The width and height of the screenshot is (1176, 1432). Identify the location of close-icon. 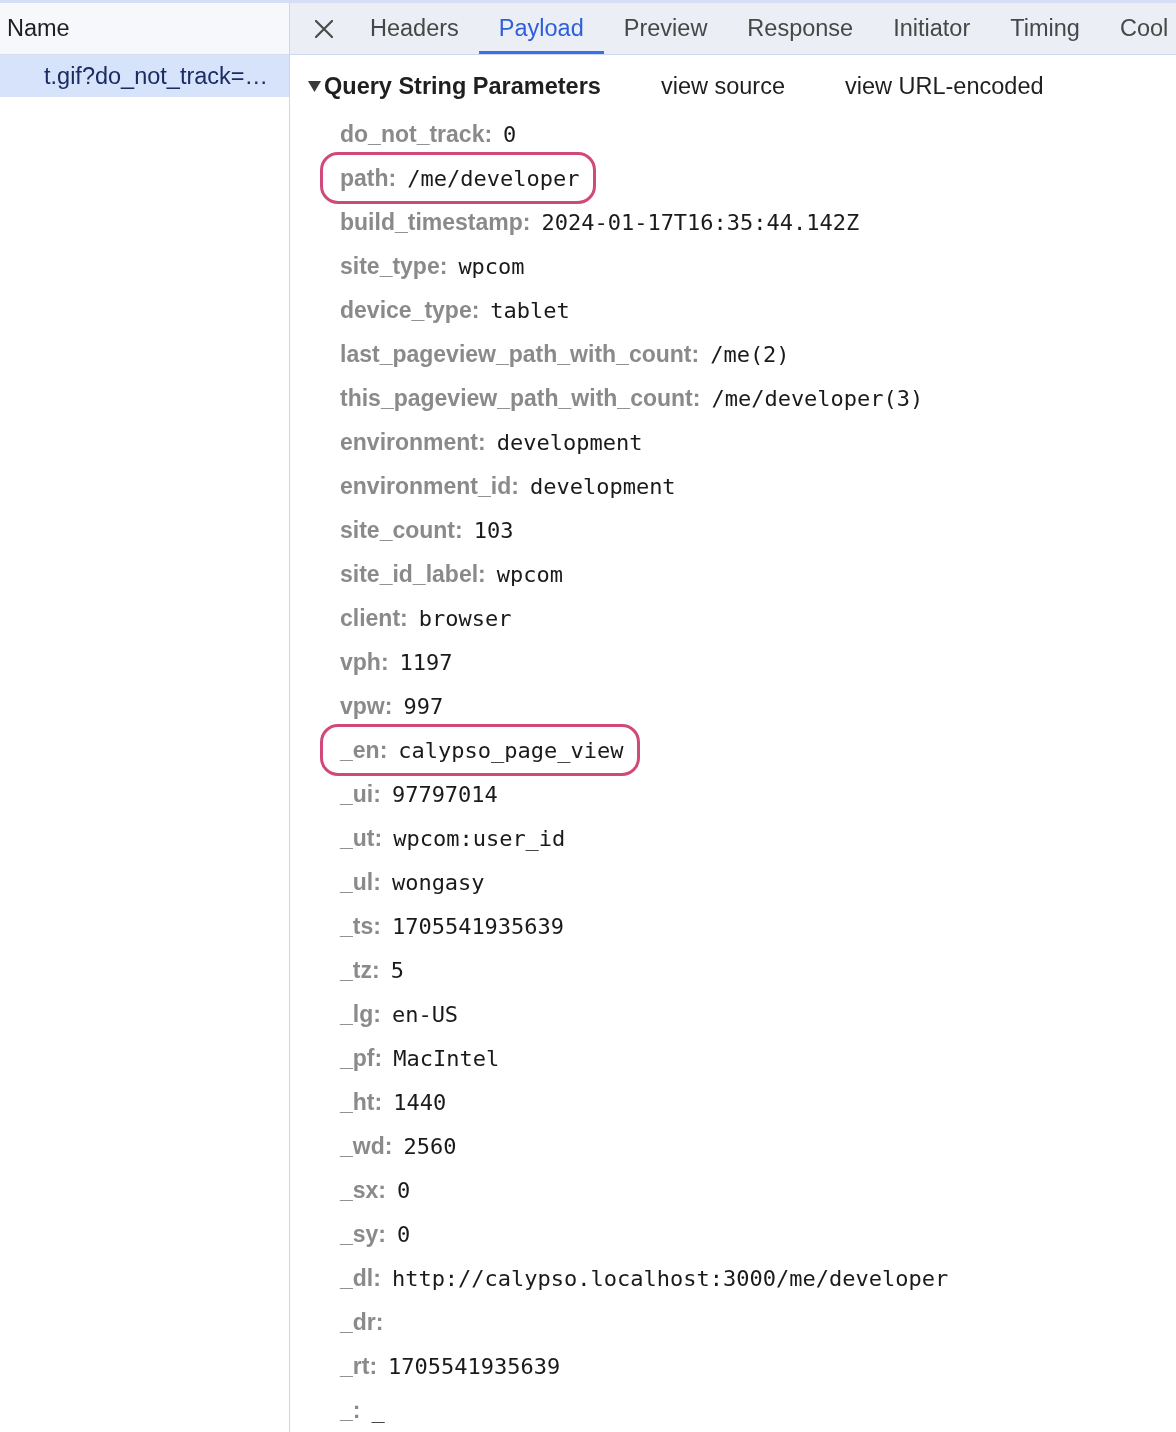
(324, 28).